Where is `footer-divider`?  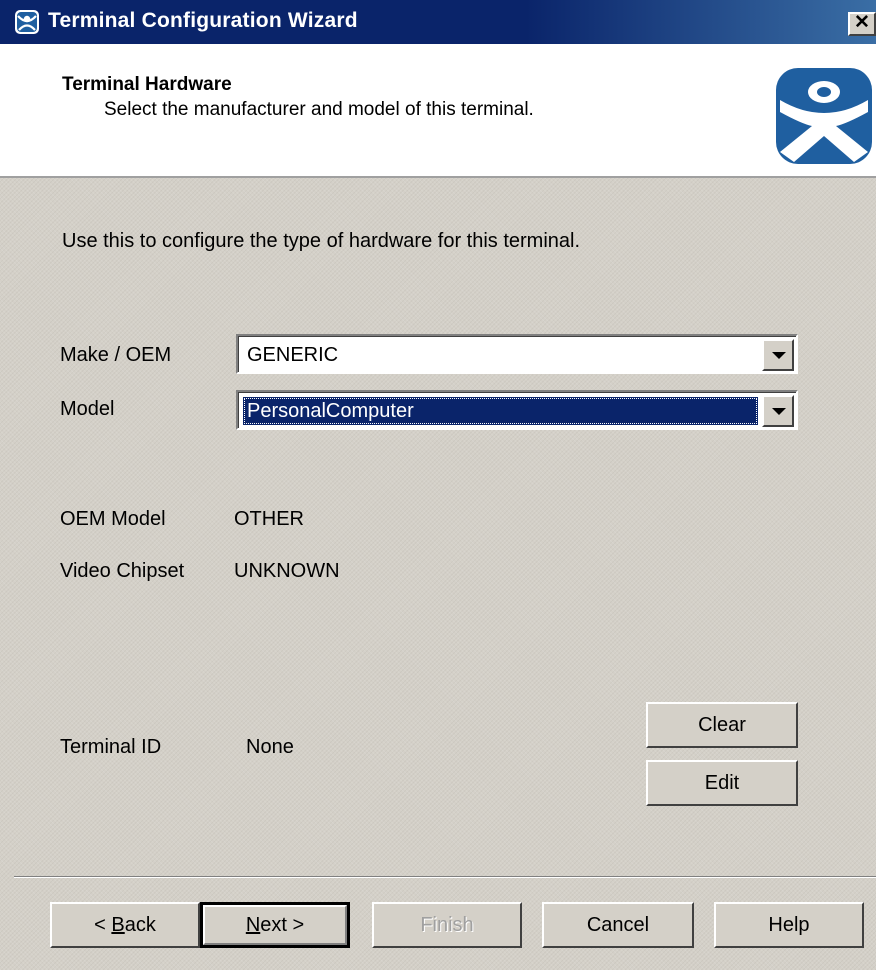 footer-divider is located at coordinates (445, 877).